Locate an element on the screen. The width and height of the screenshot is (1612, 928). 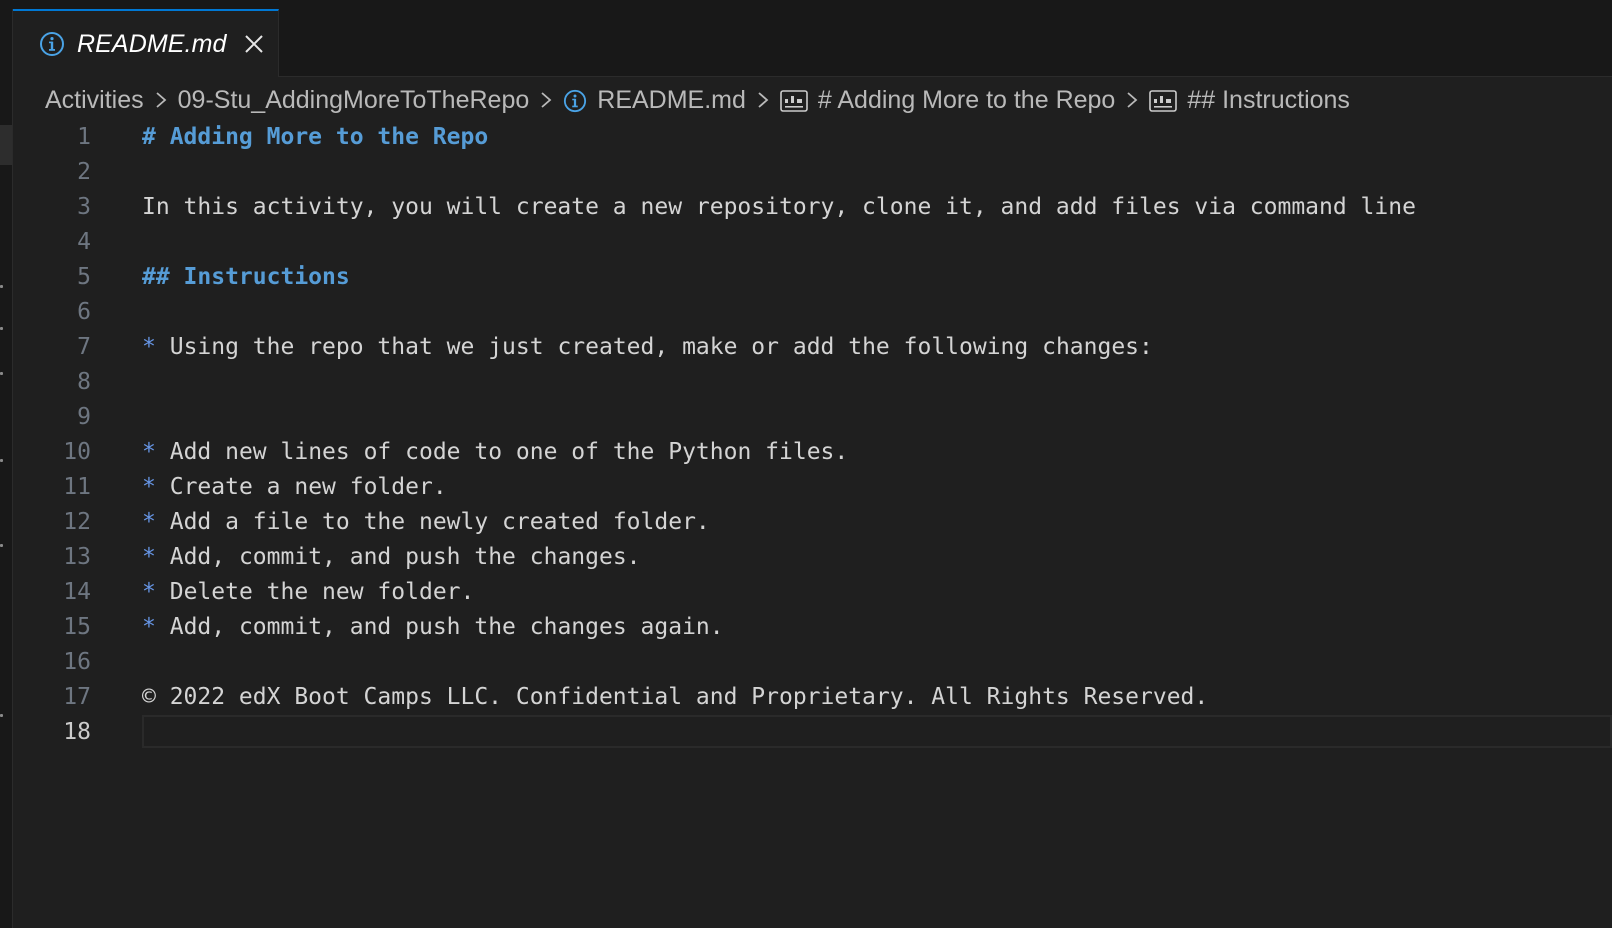
editor-line: 16 is located at coordinates (812, 662).